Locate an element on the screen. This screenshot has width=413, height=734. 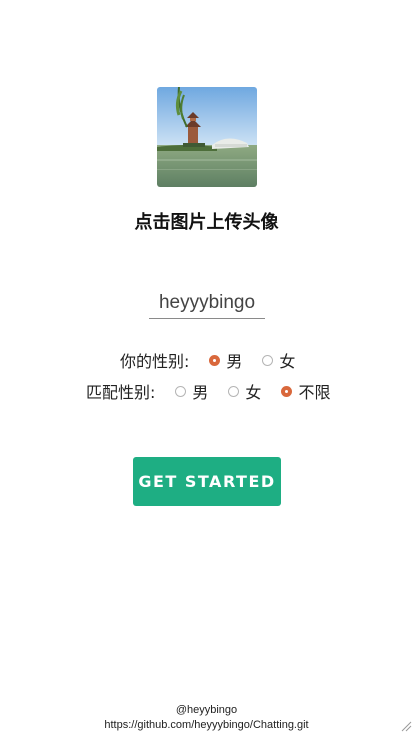
match-gender-option-female: 女 is located at coordinates (244, 391).